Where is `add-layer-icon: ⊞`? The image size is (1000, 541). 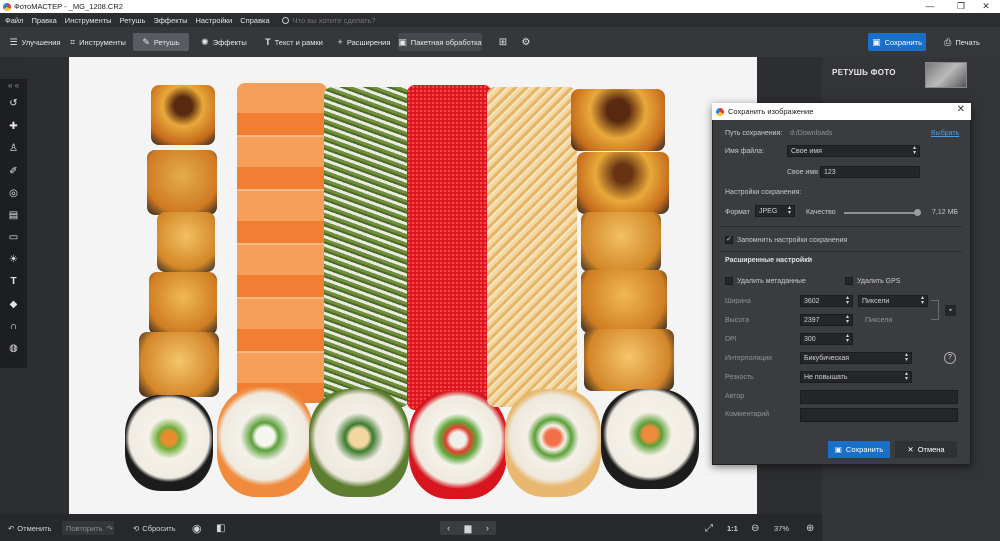 add-layer-icon: ⊞ is located at coordinates (503, 42).